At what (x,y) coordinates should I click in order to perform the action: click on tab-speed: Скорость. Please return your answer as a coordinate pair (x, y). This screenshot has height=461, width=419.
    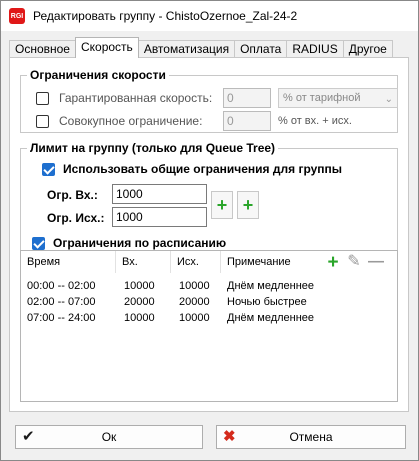
    Looking at the image, I should click on (106, 47).